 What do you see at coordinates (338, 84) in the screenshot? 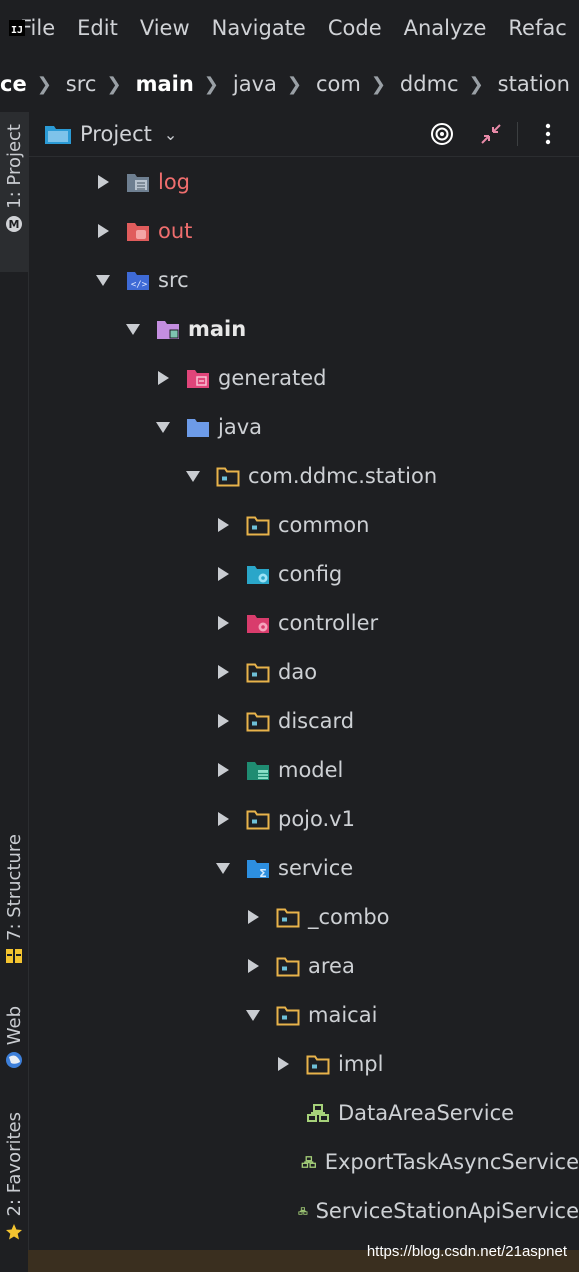
I see `breadcrumb-item: com` at bounding box center [338, 84].